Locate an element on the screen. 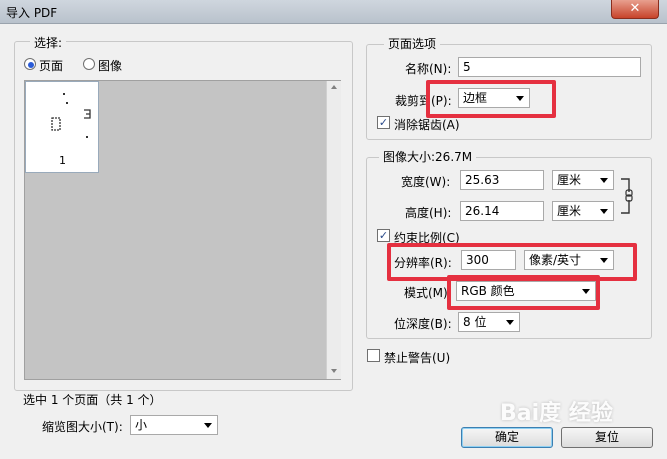 This screenshot has height=459, width=667. thumb-size-label: 缩览图大小(T): is located at coordinates (82, 427).